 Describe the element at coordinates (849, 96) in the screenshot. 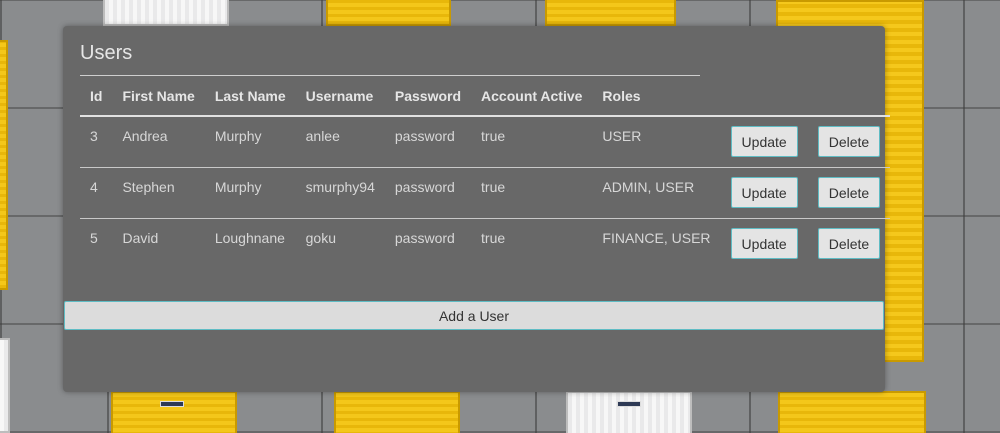

I see `column-header-delete` at that location.